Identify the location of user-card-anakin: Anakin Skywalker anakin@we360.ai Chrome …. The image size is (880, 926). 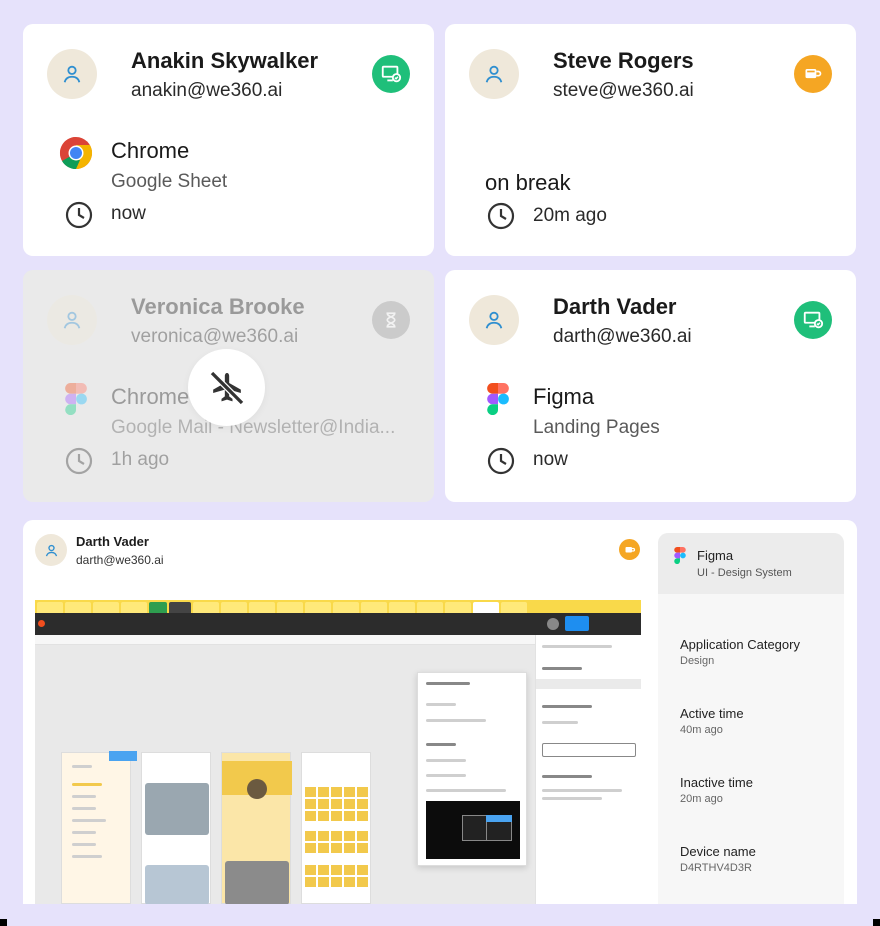
(228, 140).